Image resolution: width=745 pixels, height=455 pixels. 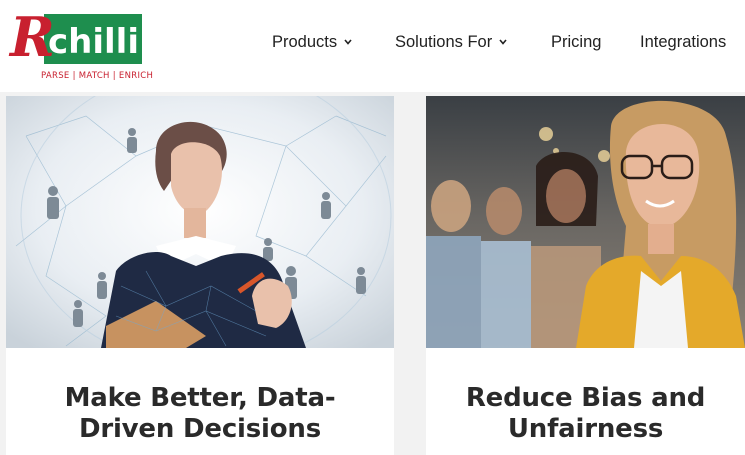 I want to click on nav-pricing: Pricing, so click(x=576, y=42).